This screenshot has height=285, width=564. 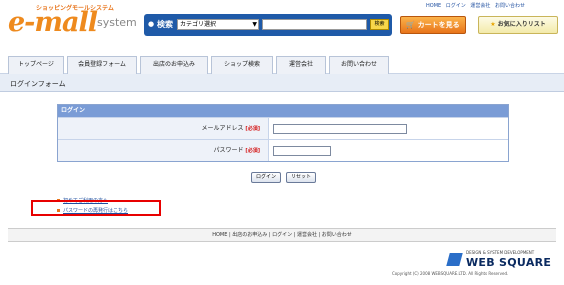 I want to click on category-select-value: カテゴリ選択, so click(x=198, y=24).